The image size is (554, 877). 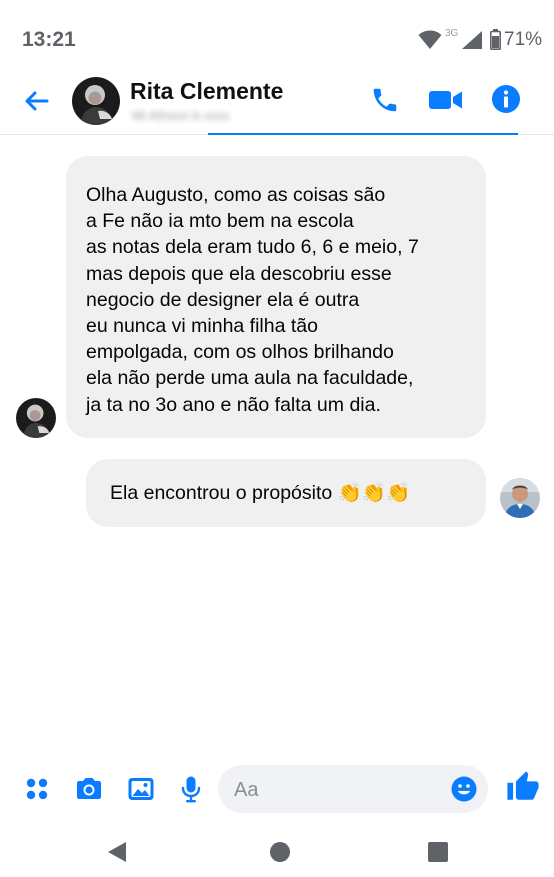 I want to click on contact-photo, so click(x=96, y=101).